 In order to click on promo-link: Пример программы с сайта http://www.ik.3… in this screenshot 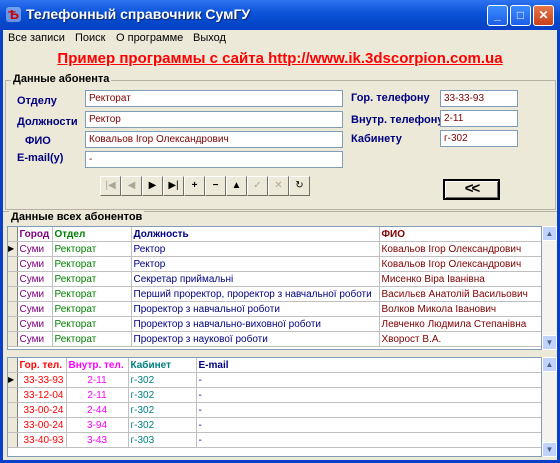, I will do `click(280, 58)`.